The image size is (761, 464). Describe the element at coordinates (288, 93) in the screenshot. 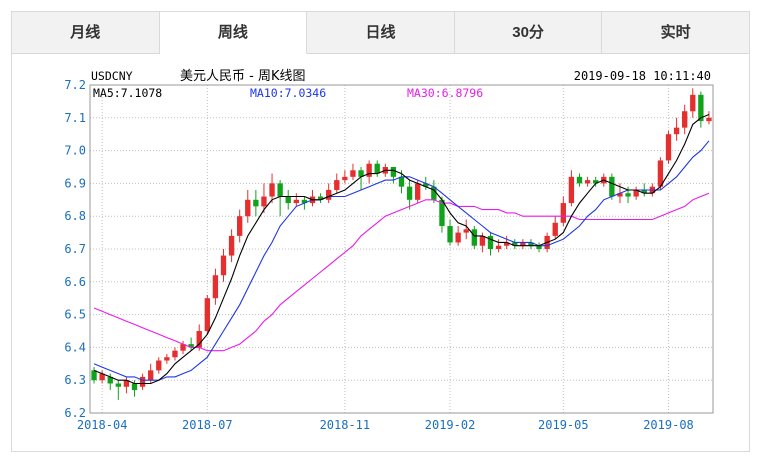

I see `ma10-value: MA10:7.0346` at that location.